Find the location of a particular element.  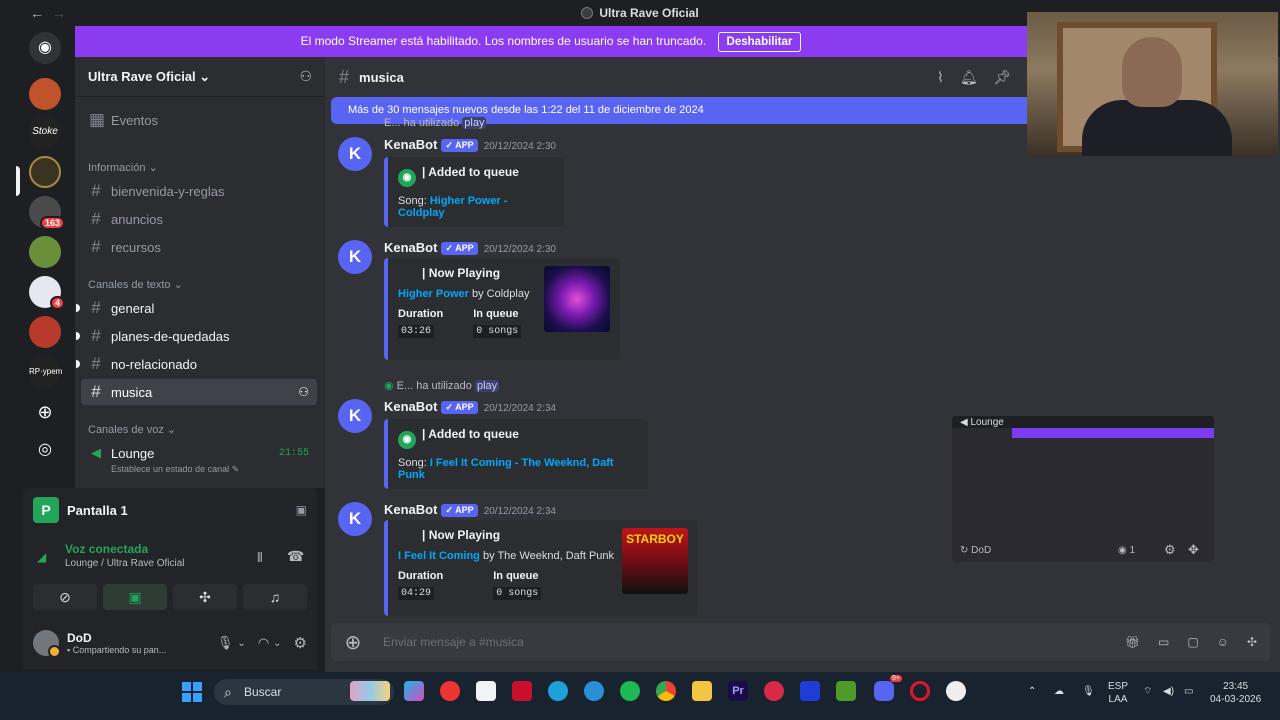

server-icon-stoke: Stoke is located at coordinates (45, 132).